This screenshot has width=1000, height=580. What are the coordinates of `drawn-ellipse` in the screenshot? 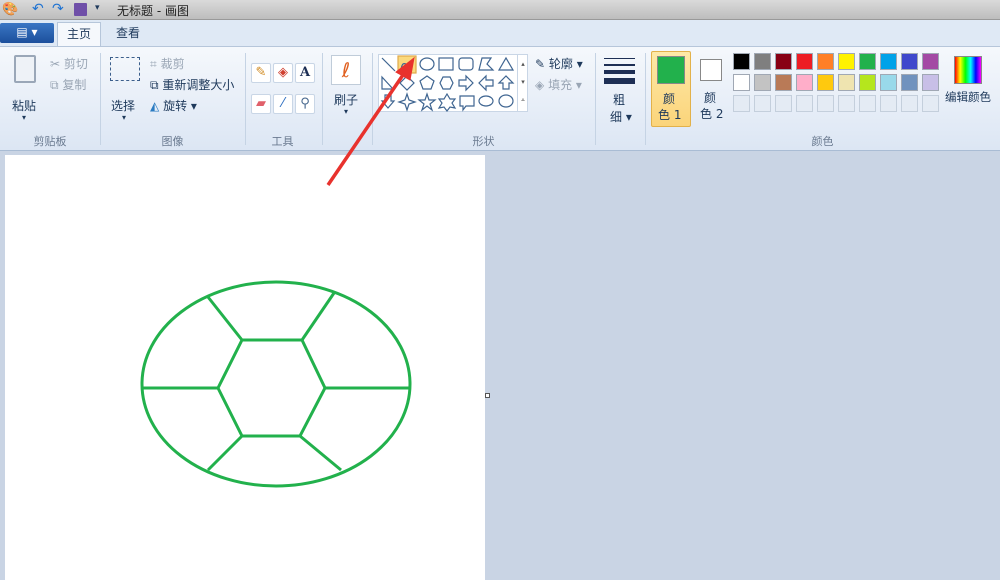 It's located at (276, 384).